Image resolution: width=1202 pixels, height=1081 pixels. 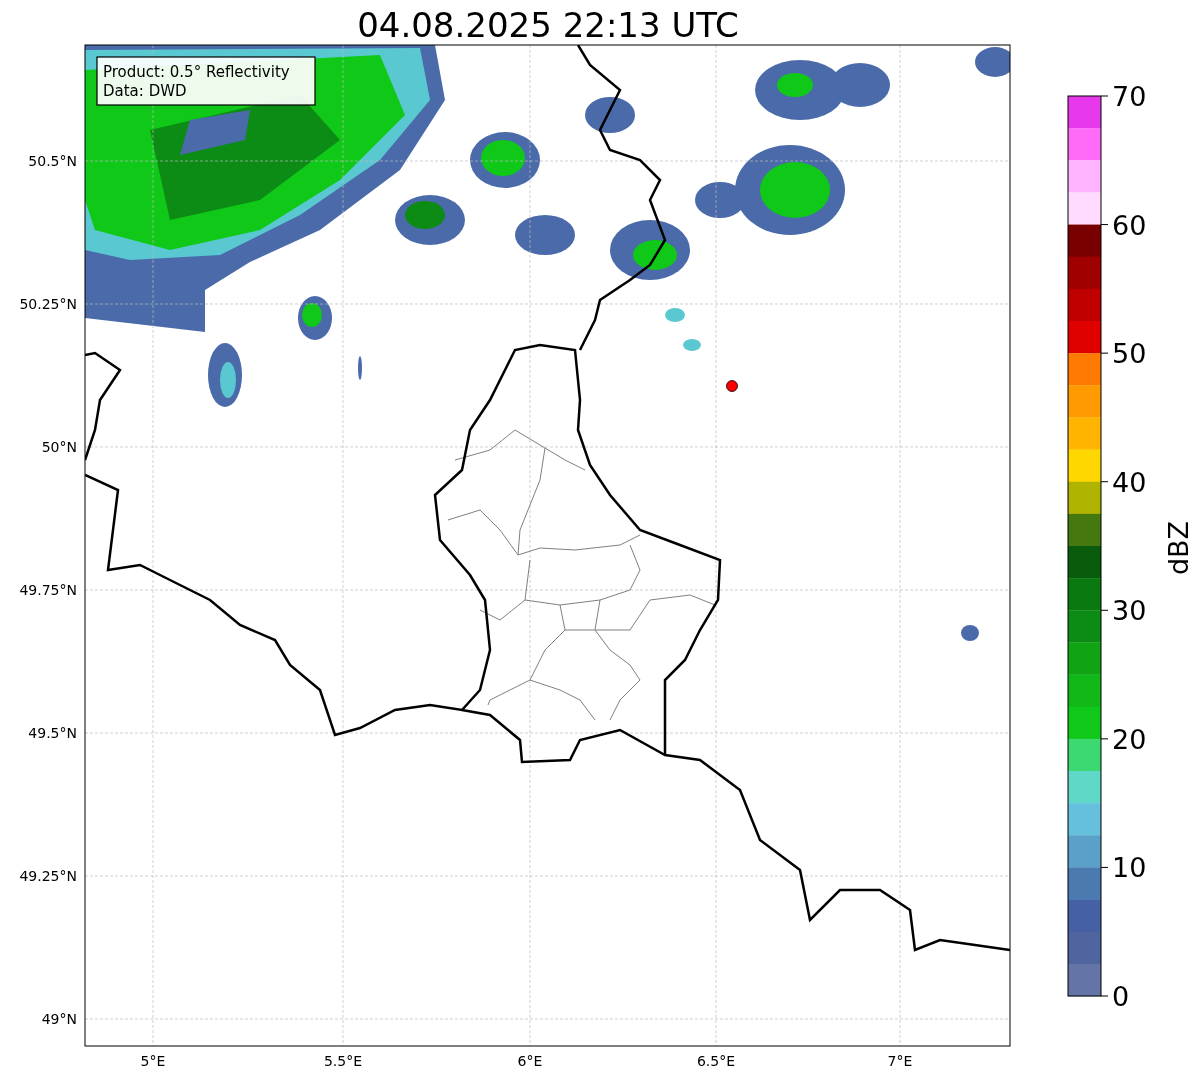 What do you see at coordinates (1129, 482) in the screenshot?
I see `scale-tick-label: 40` at bounding box center [1129, 482].